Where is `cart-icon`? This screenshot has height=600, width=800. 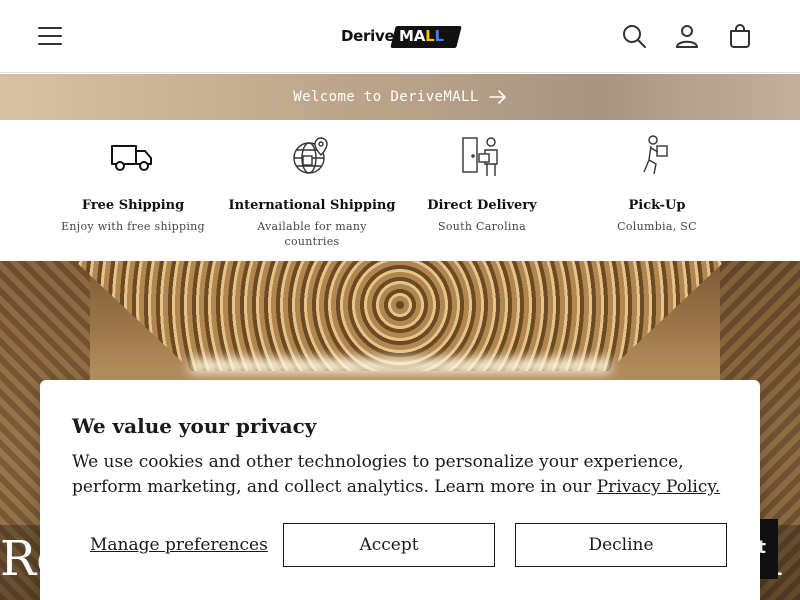
cart-icon is located at coordinates (740, 36).